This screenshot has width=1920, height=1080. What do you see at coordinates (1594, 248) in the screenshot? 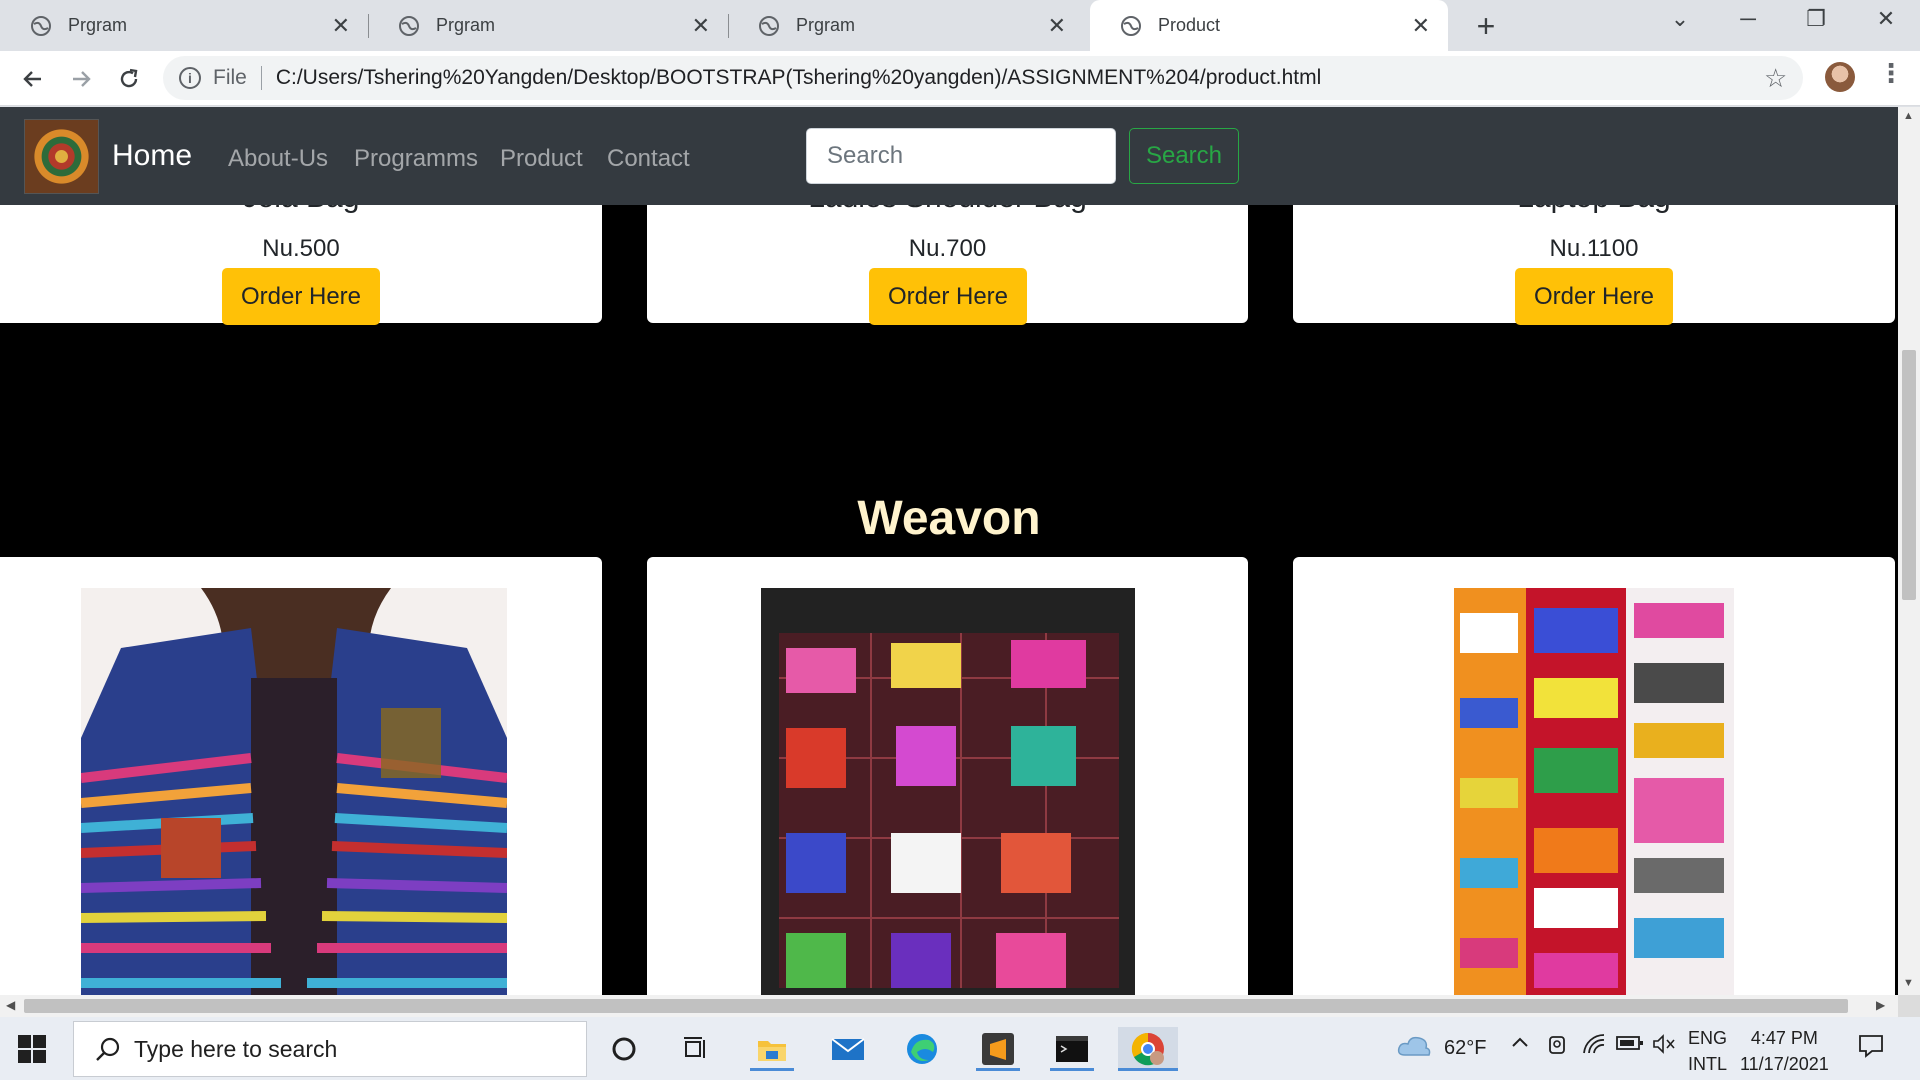
I see `product-price: Nu.1100` at bounding box center [1594, 248].